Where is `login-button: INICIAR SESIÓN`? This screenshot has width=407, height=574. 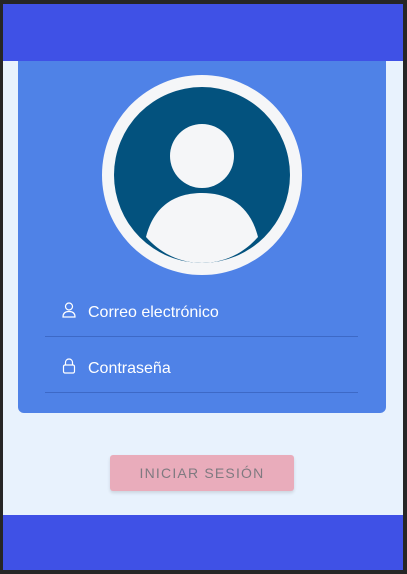 login-button: INICIAR SESIÓN is located at coordinates (202, 473).